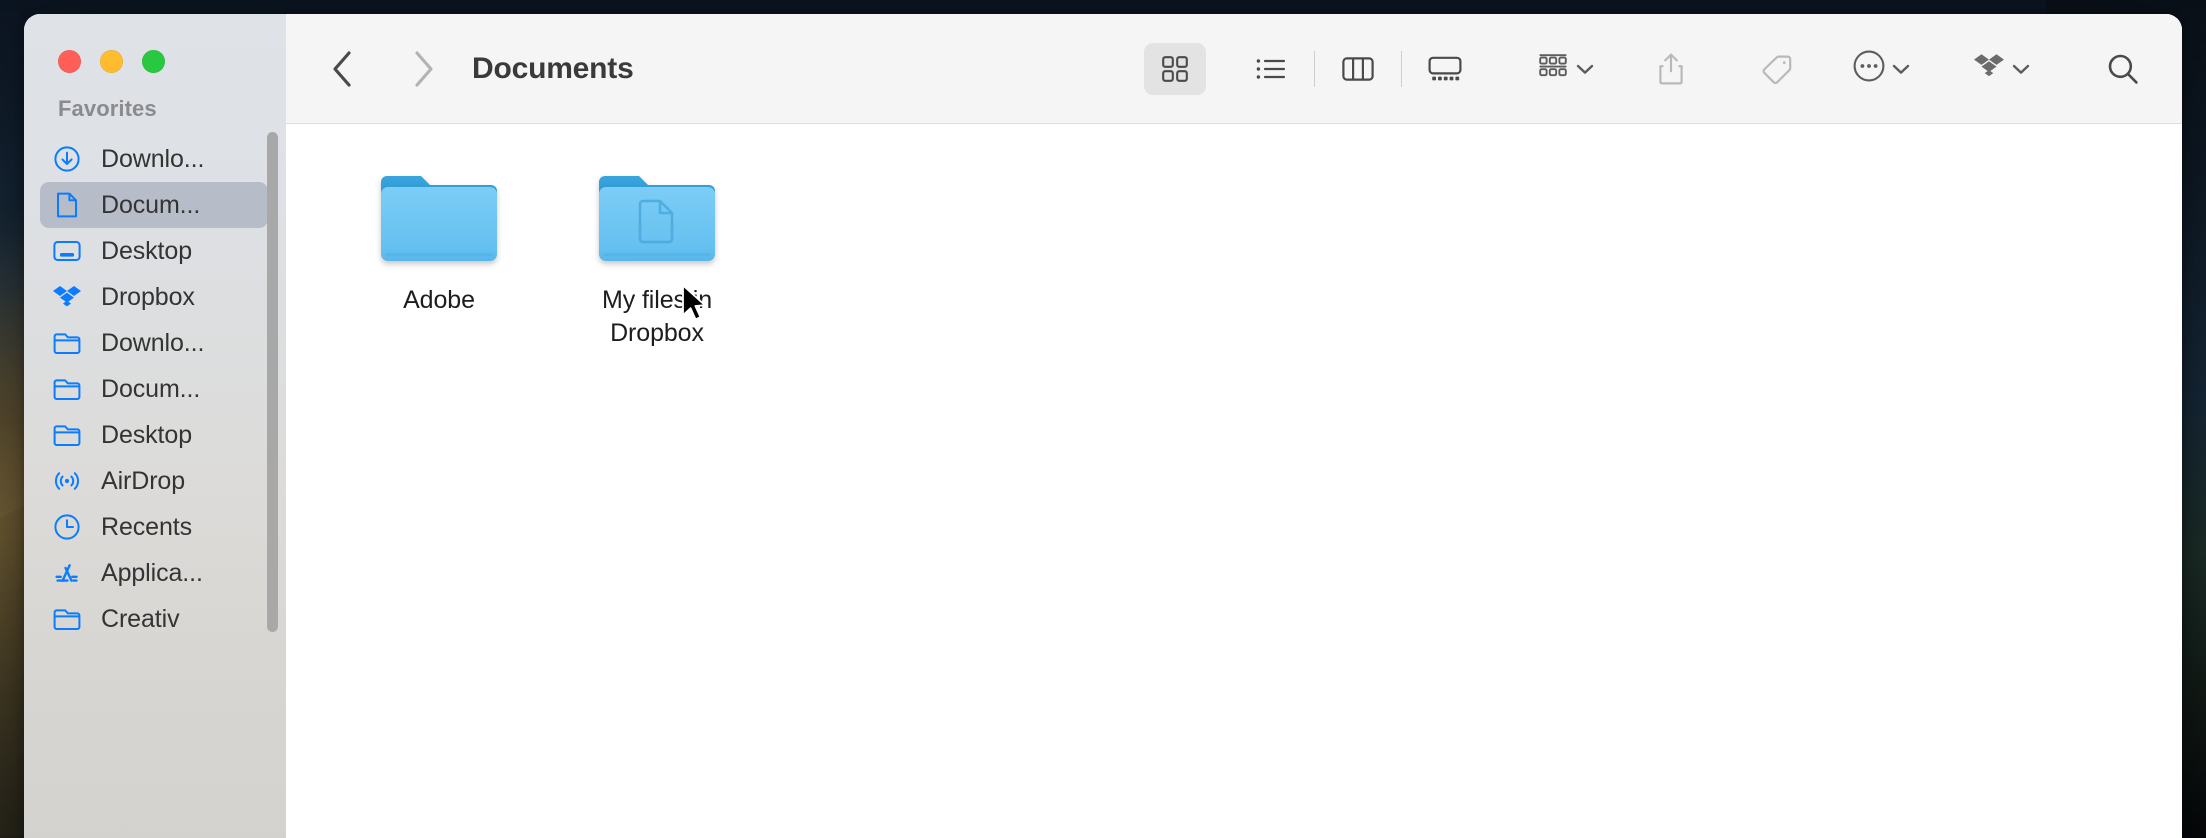  Describe the element at coordinates (140, 618) in the screenshot. I see `sidebar-item-label: Creativ` at that location.